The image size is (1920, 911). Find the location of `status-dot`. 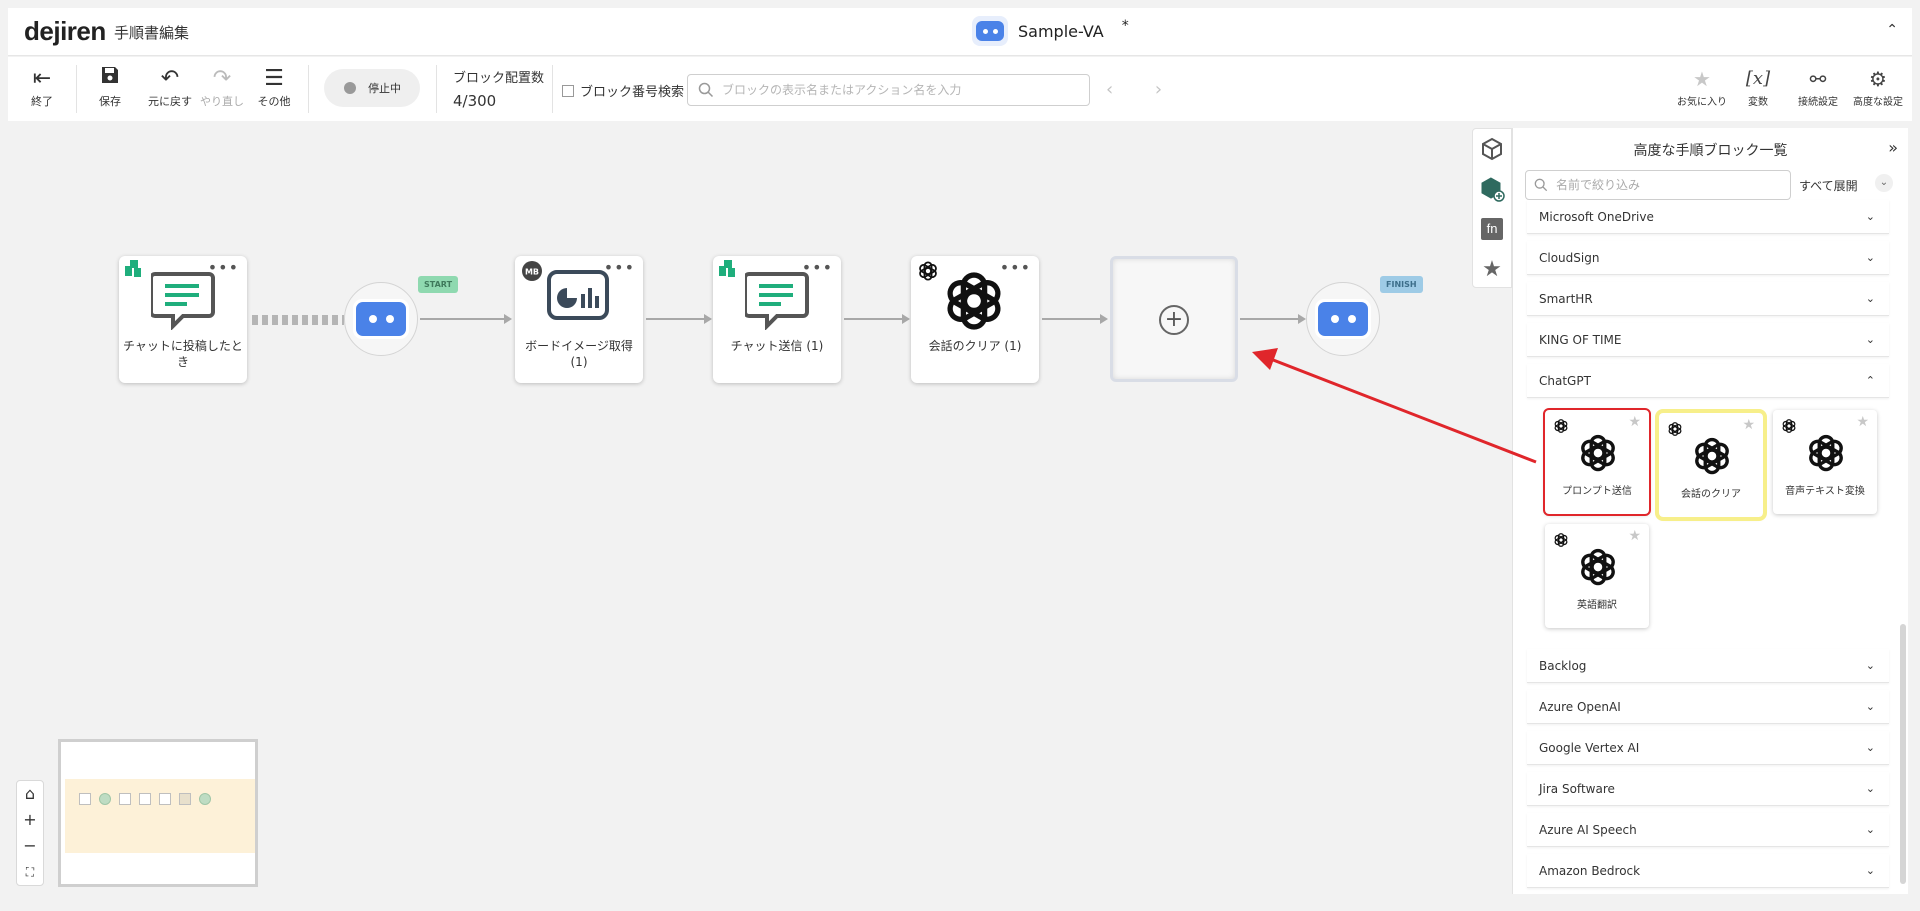

status-dot is located at coordinates (350, 88).